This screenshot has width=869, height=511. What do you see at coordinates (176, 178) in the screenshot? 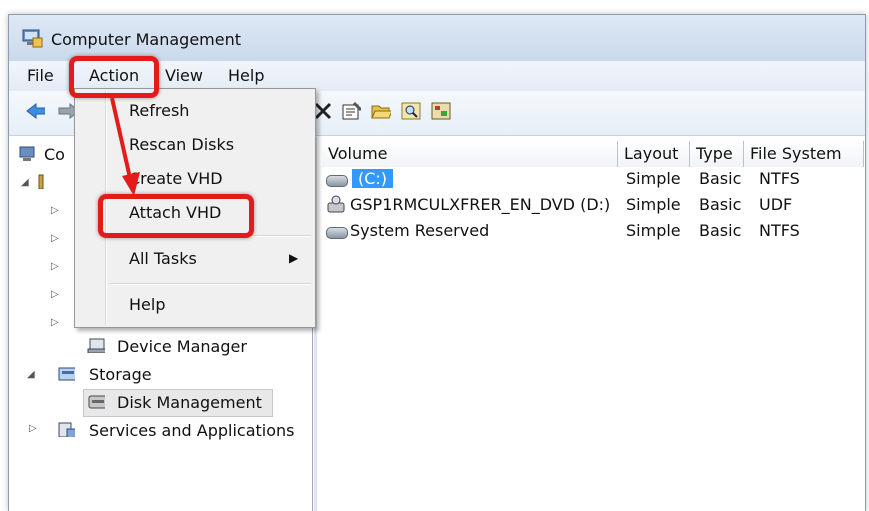
I see `menu-item-create-vhd: Create VHD` at bounding box center [176, 178].